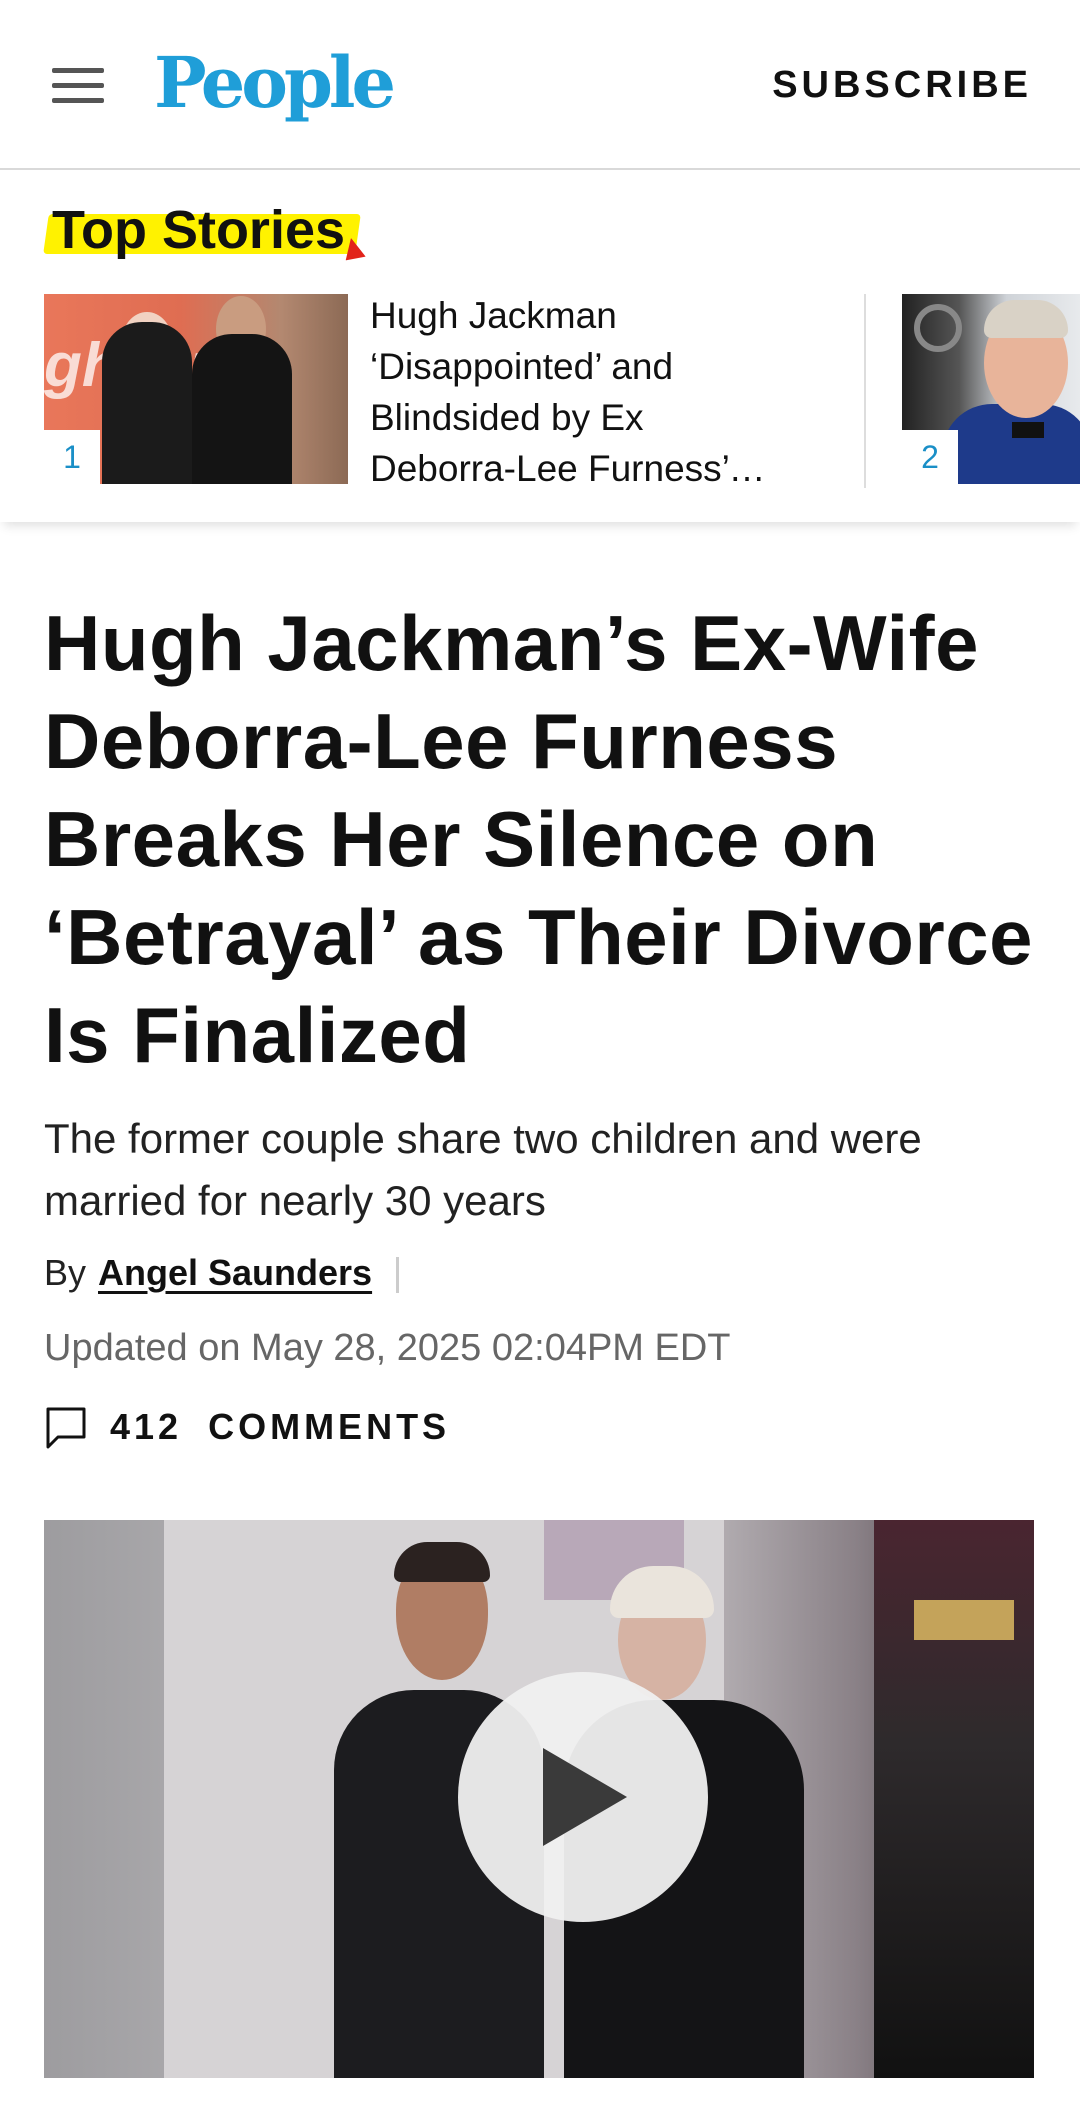 The width and height of the screenshot is (1080, 2114). Describe the element at coordinates (146, 1426) in the screenshot. I see `comments-count: 412` at that location.